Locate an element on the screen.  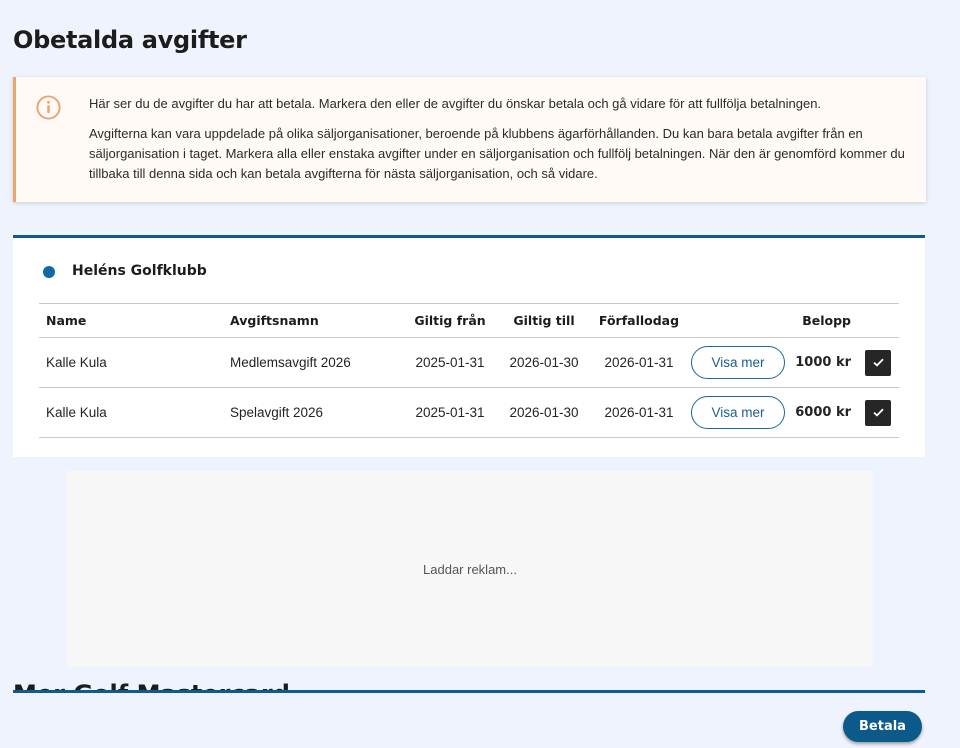
club-dot-icon is located at coordinates (49, 272).